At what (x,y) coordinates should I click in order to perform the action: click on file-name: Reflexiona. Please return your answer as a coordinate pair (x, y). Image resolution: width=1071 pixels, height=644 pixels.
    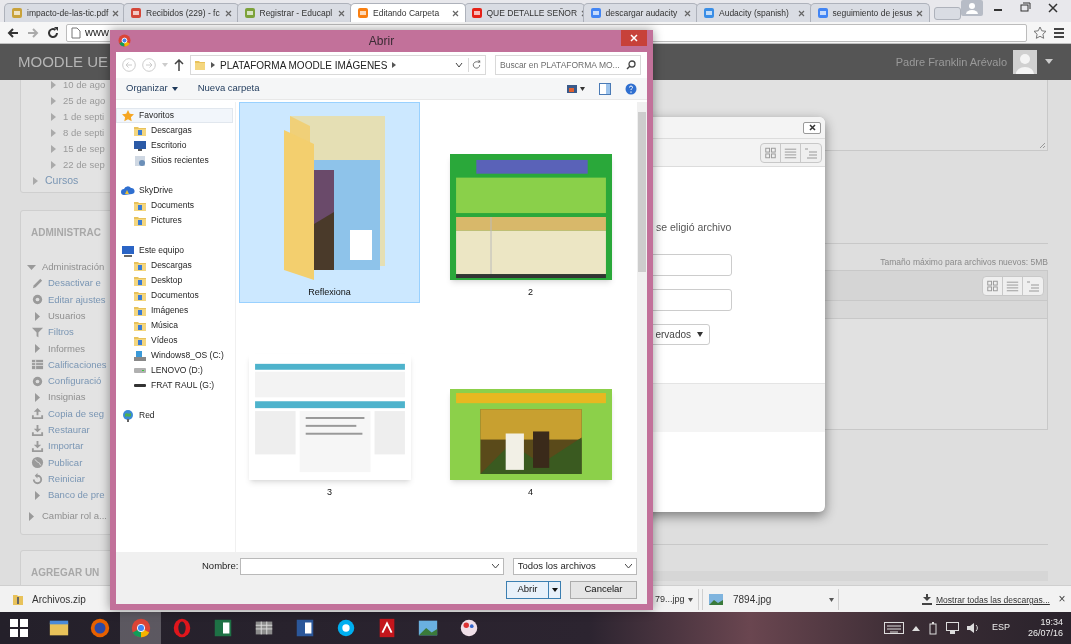
    Looking at the image, I should click on (329, 292).